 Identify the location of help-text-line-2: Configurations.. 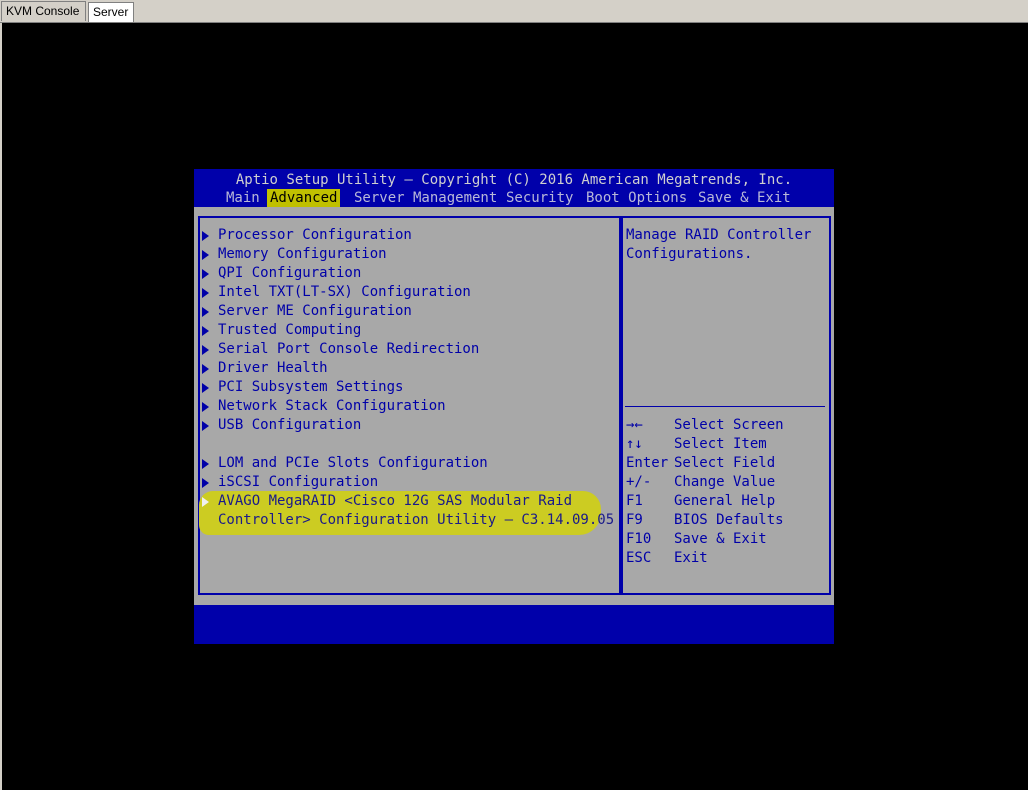
(689, 254).